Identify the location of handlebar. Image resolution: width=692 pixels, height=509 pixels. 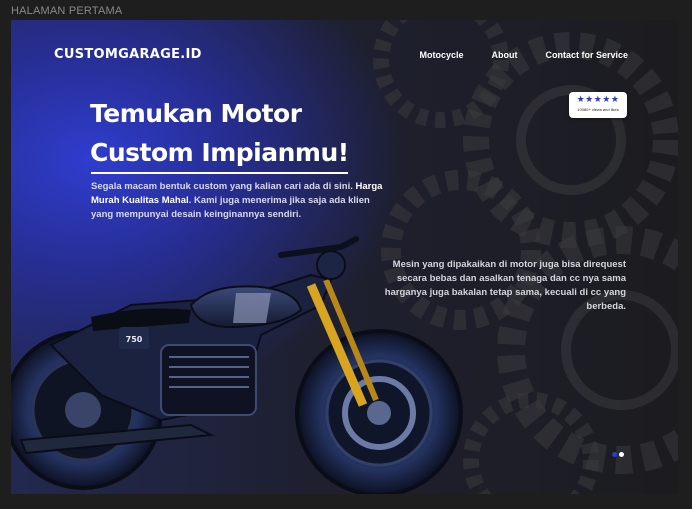
(318, 247).